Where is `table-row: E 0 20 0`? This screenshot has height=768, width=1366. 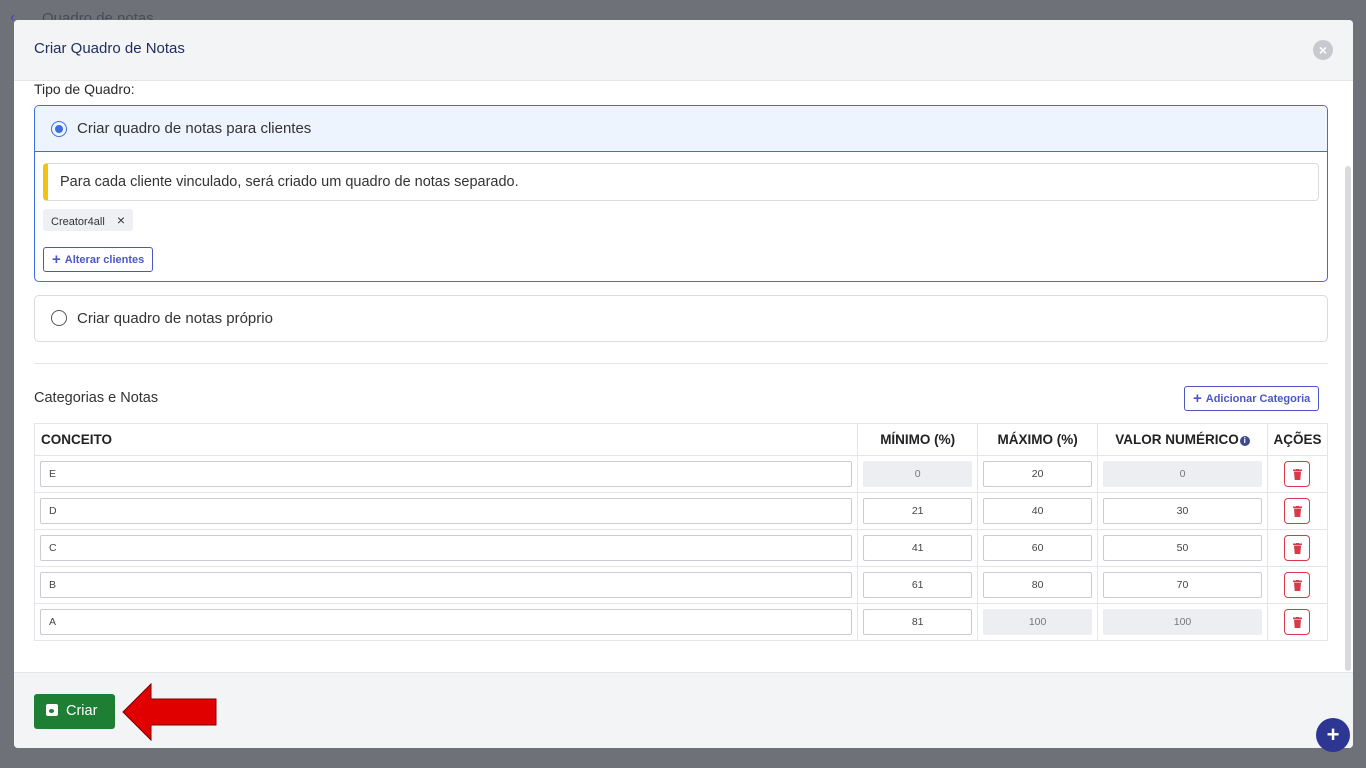
table-row: E 0 20 0 is located at coordinates (681, 474).